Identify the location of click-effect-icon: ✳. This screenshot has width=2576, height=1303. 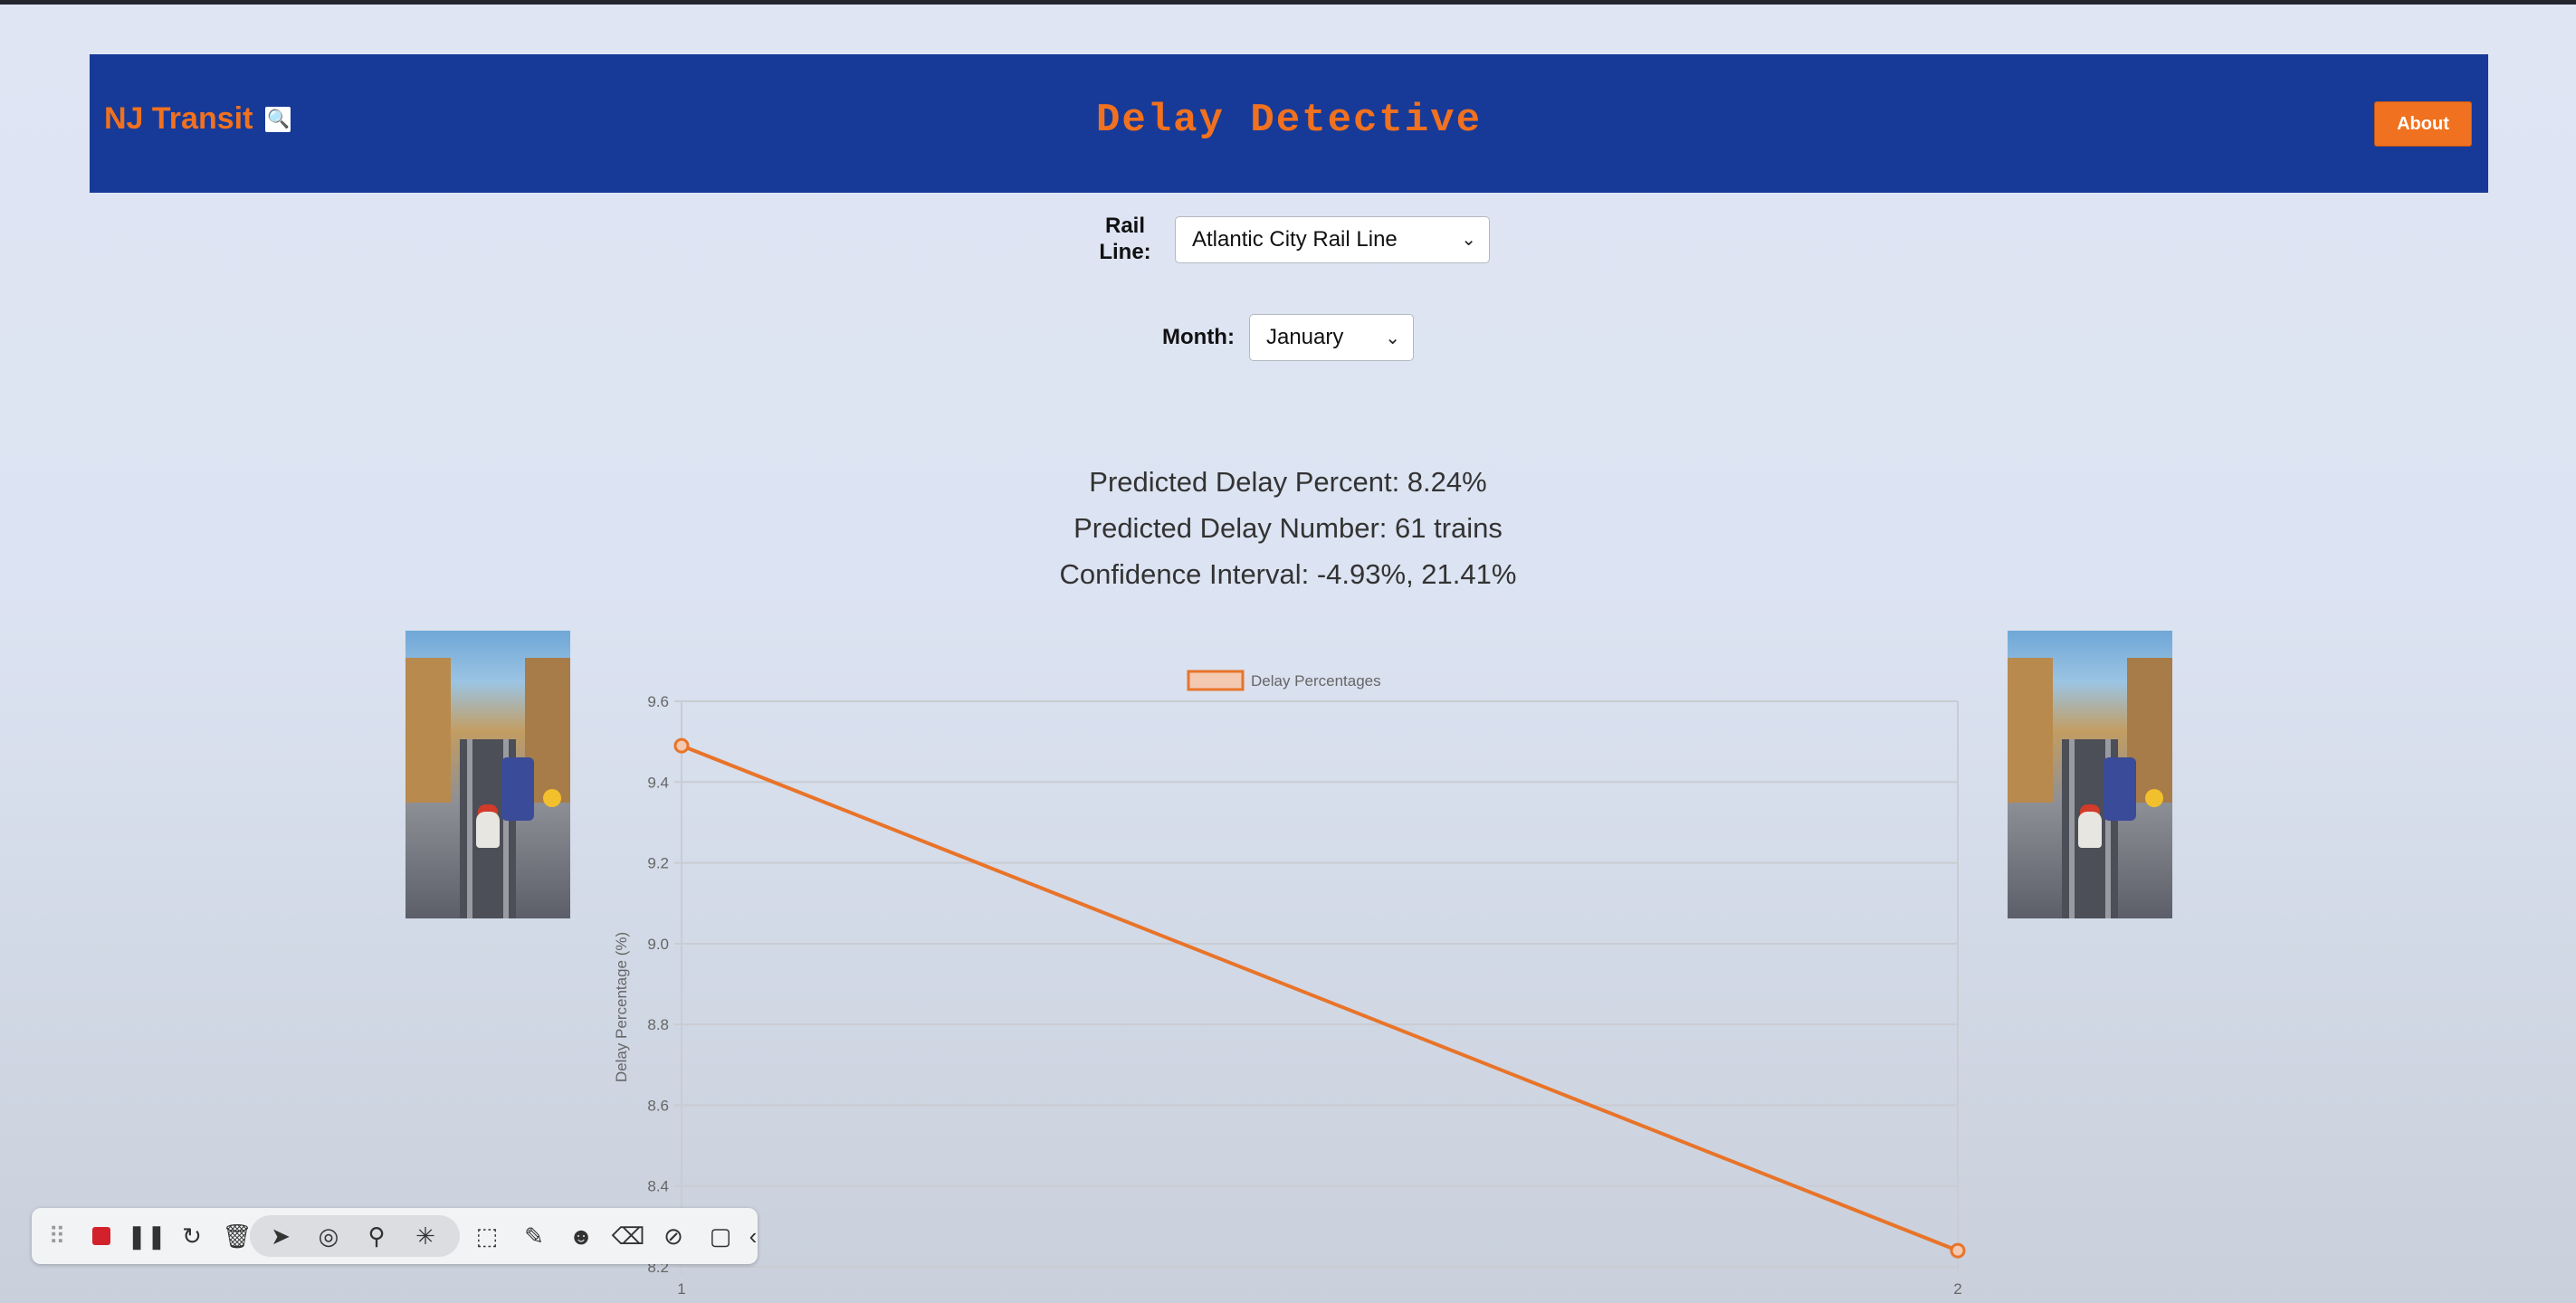
(426, 1236).